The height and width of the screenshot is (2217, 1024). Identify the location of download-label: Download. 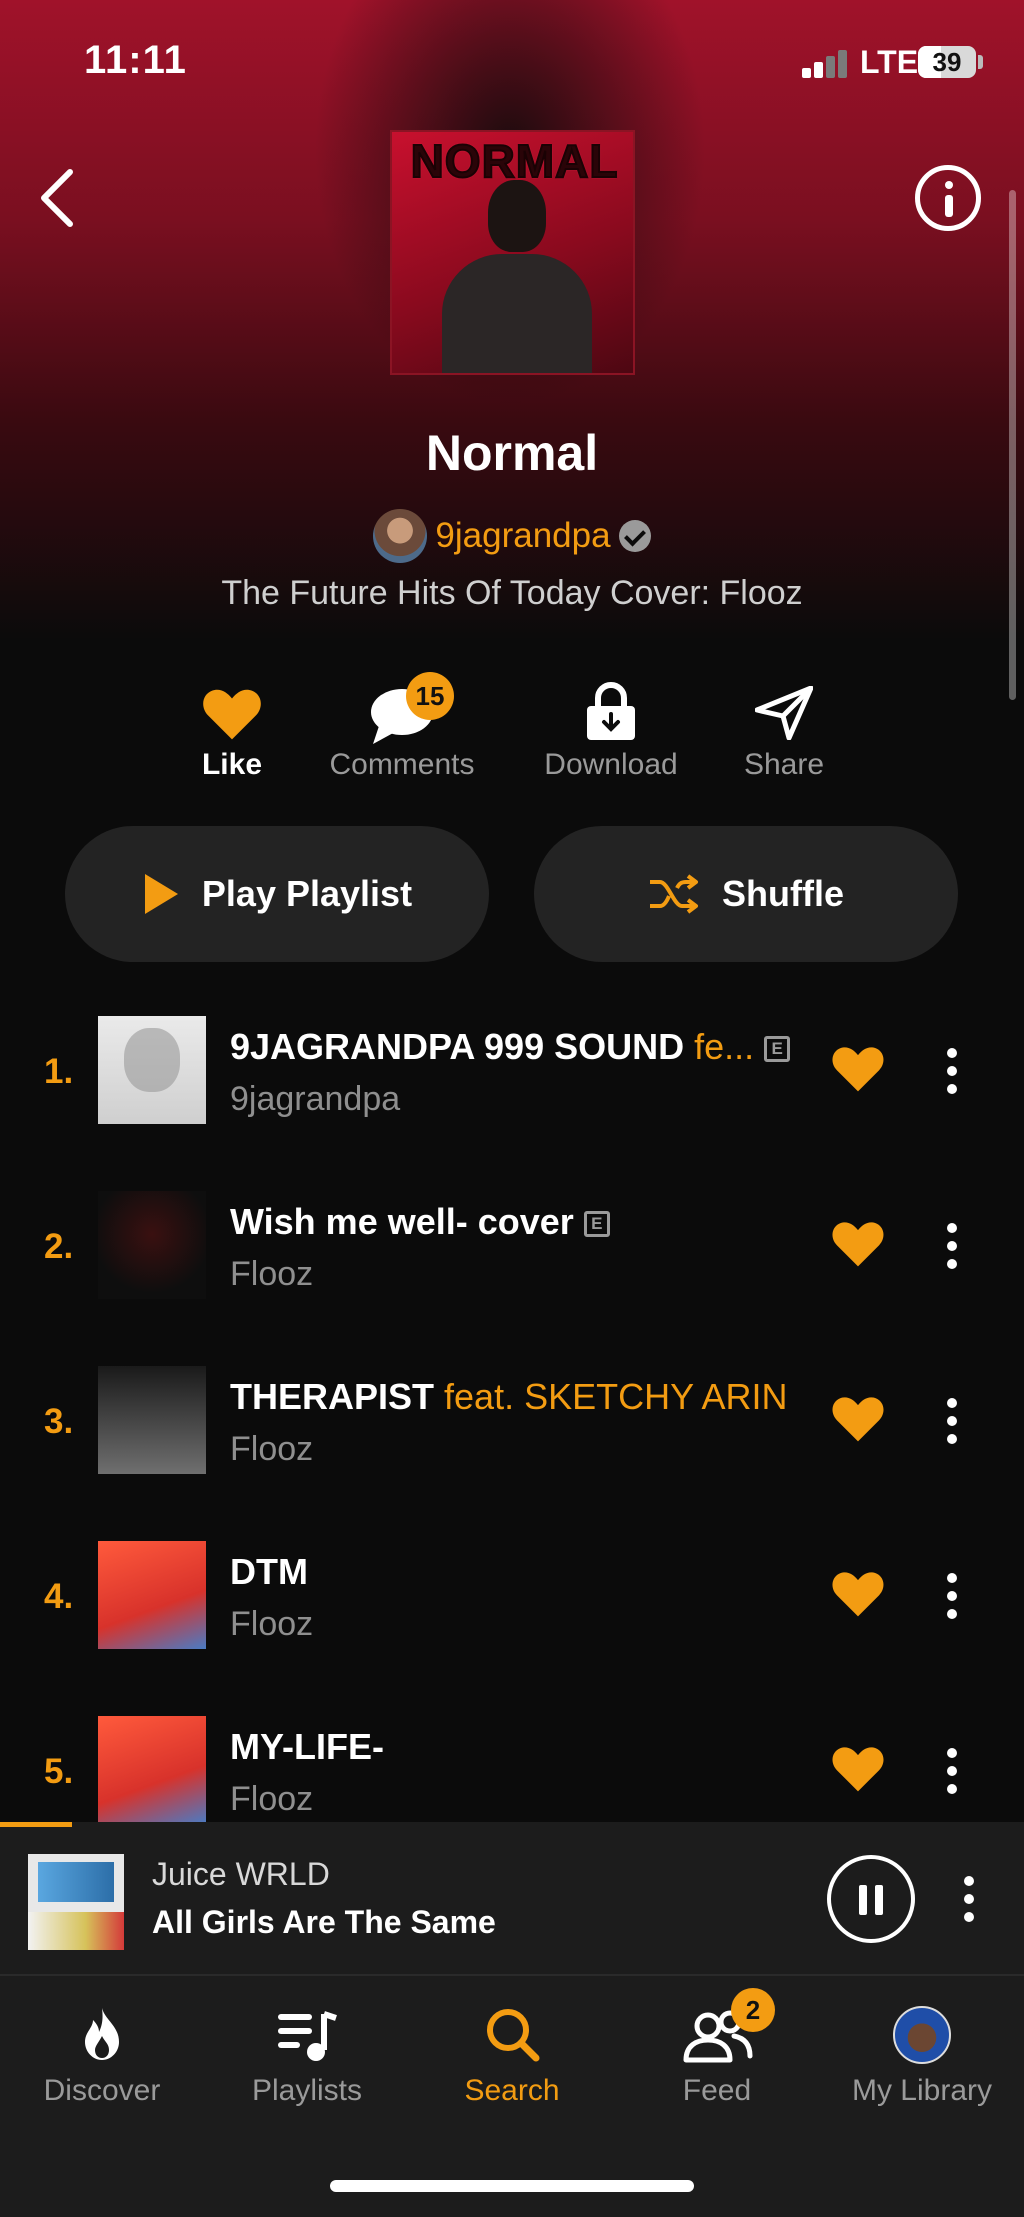
(611, 764).